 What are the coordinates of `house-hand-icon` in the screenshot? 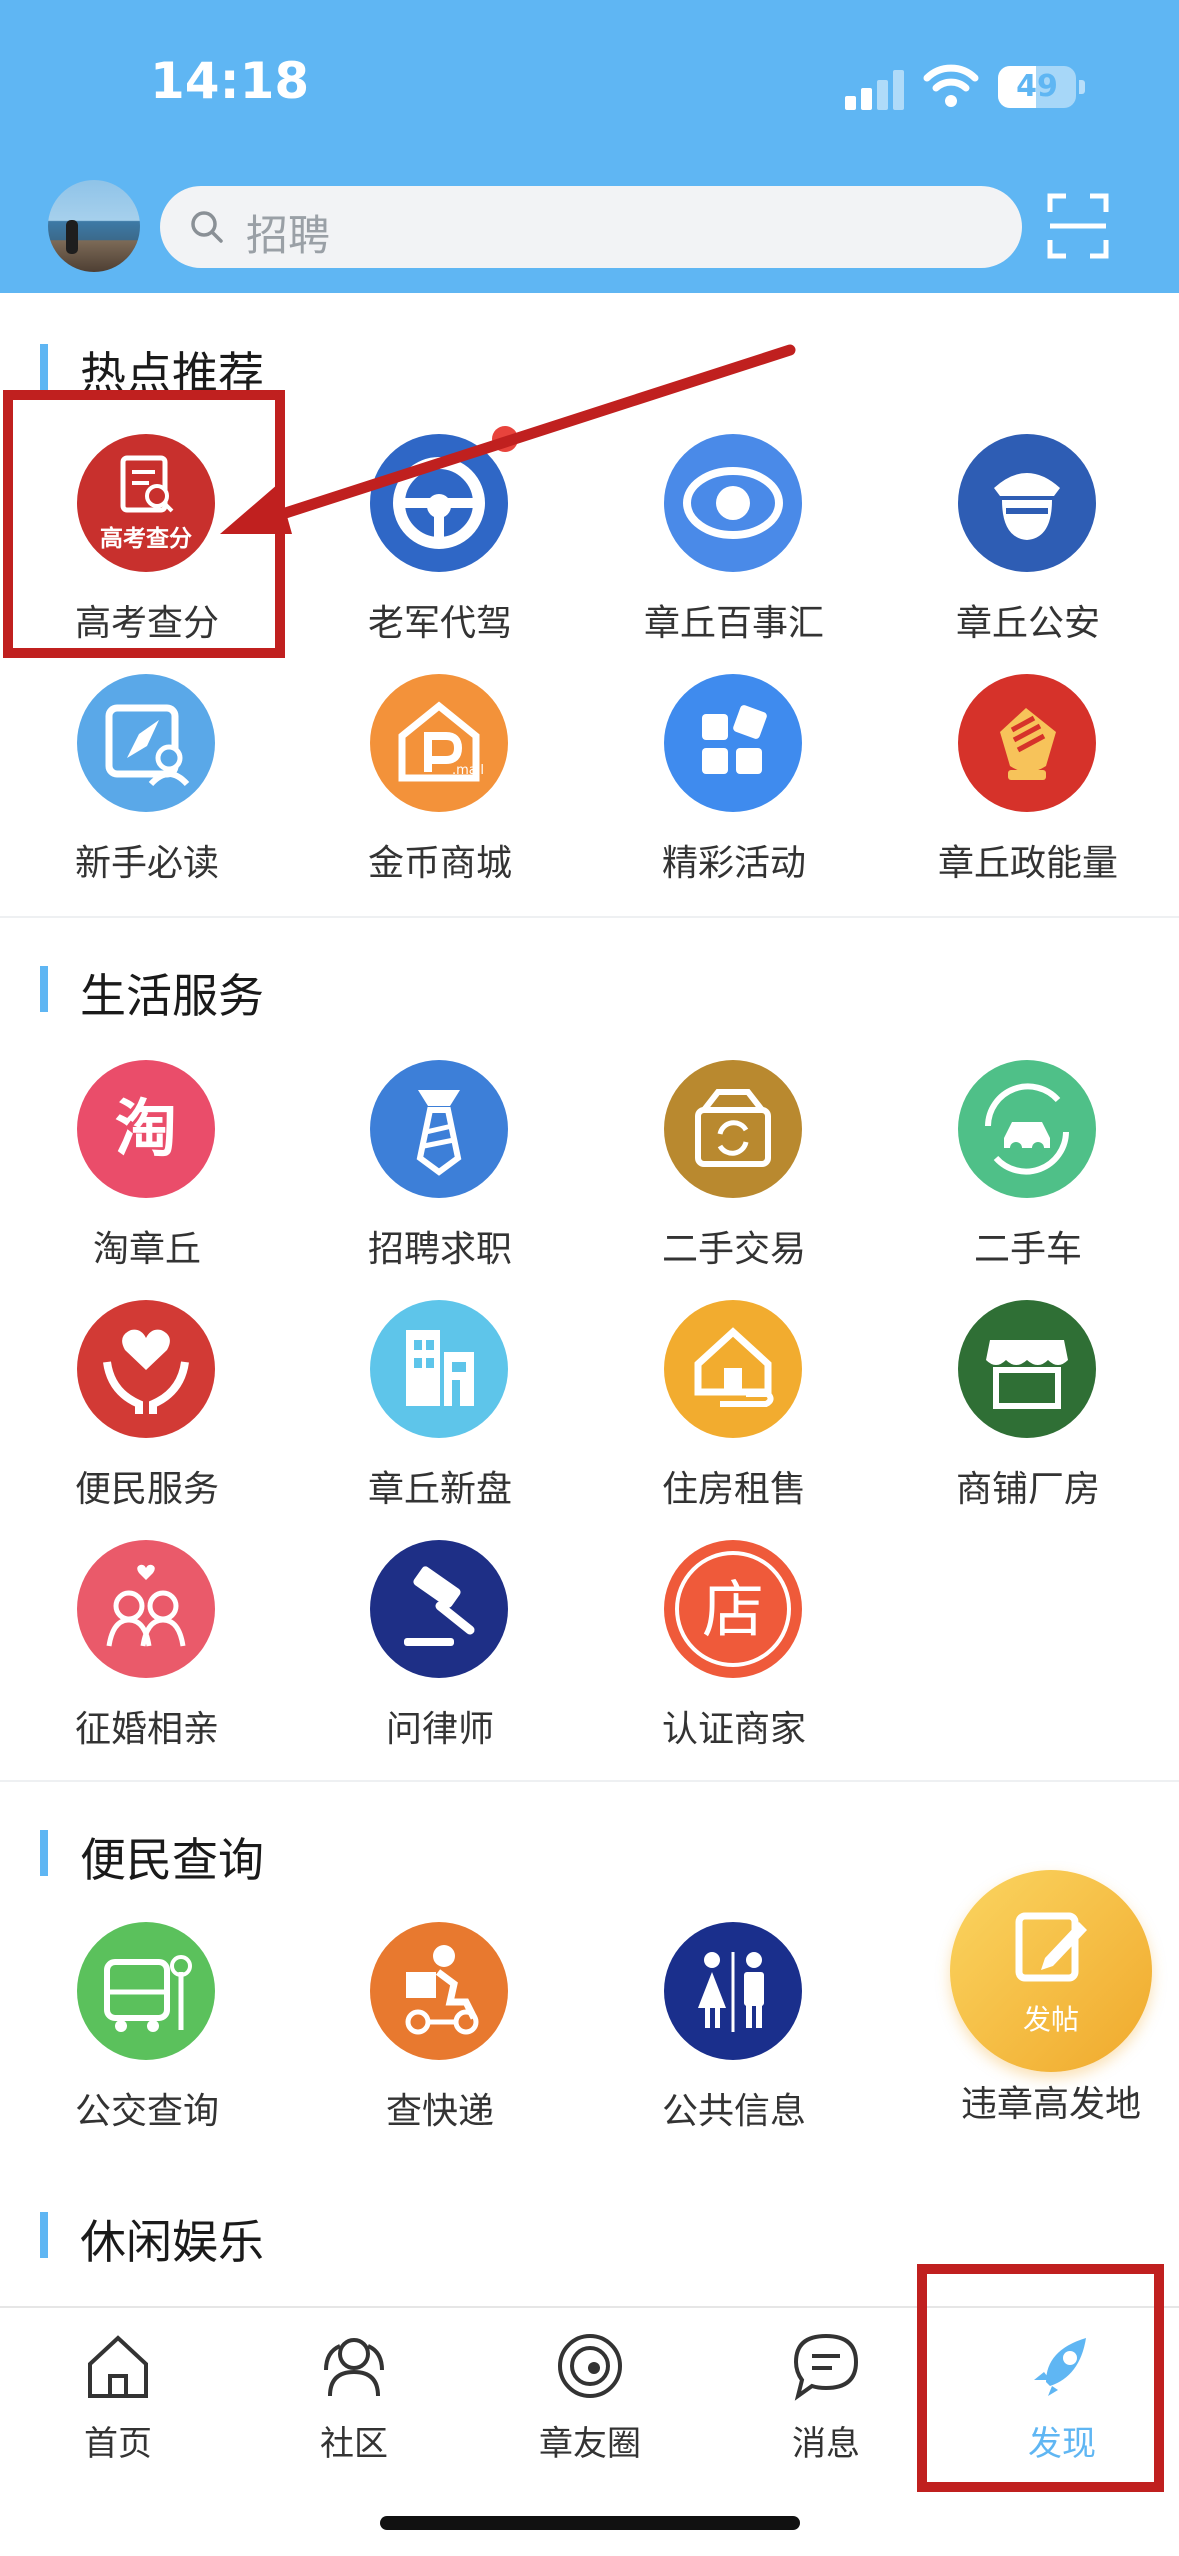 It's located at (733, 1369).